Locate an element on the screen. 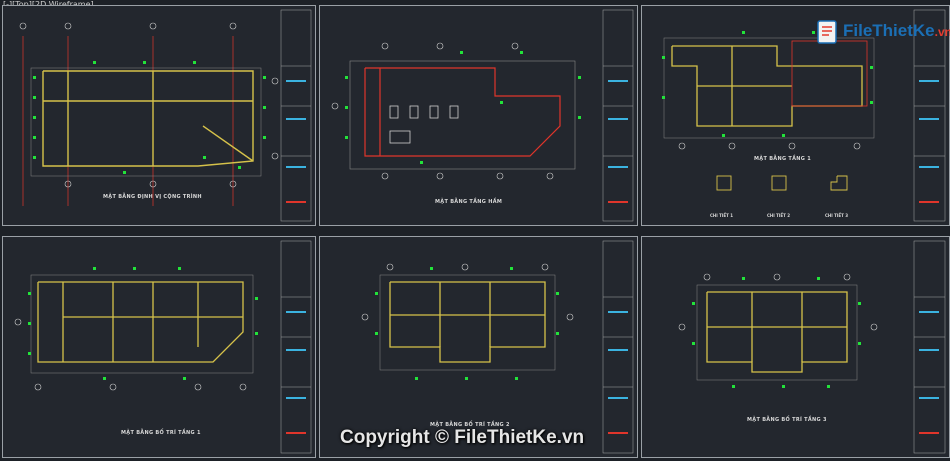  drawing-caption: MẶT BẰNG BỐ TRÍ TẦNG 3 is located at coordinates (787, 420).